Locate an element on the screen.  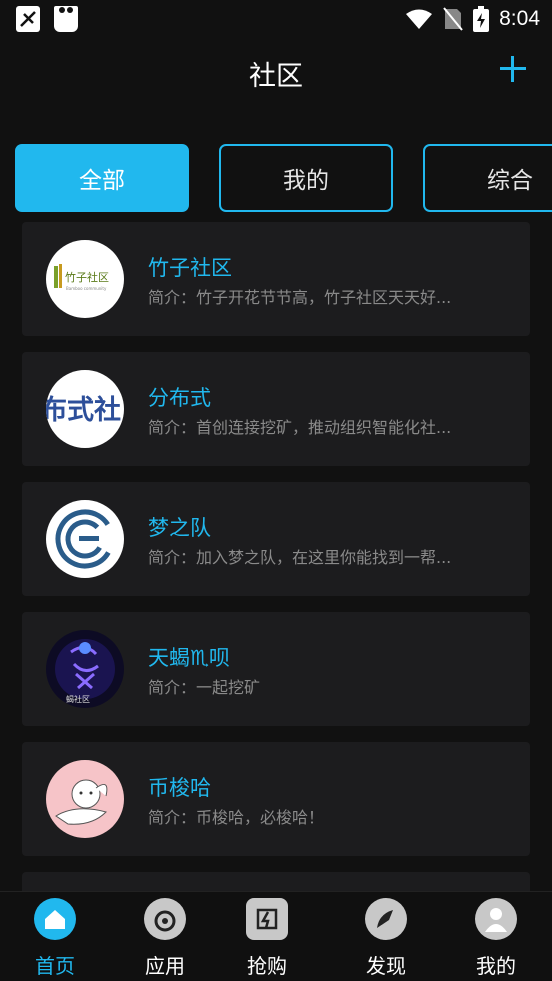
svg-text: 布式社 is located at coordinates (83, 410).